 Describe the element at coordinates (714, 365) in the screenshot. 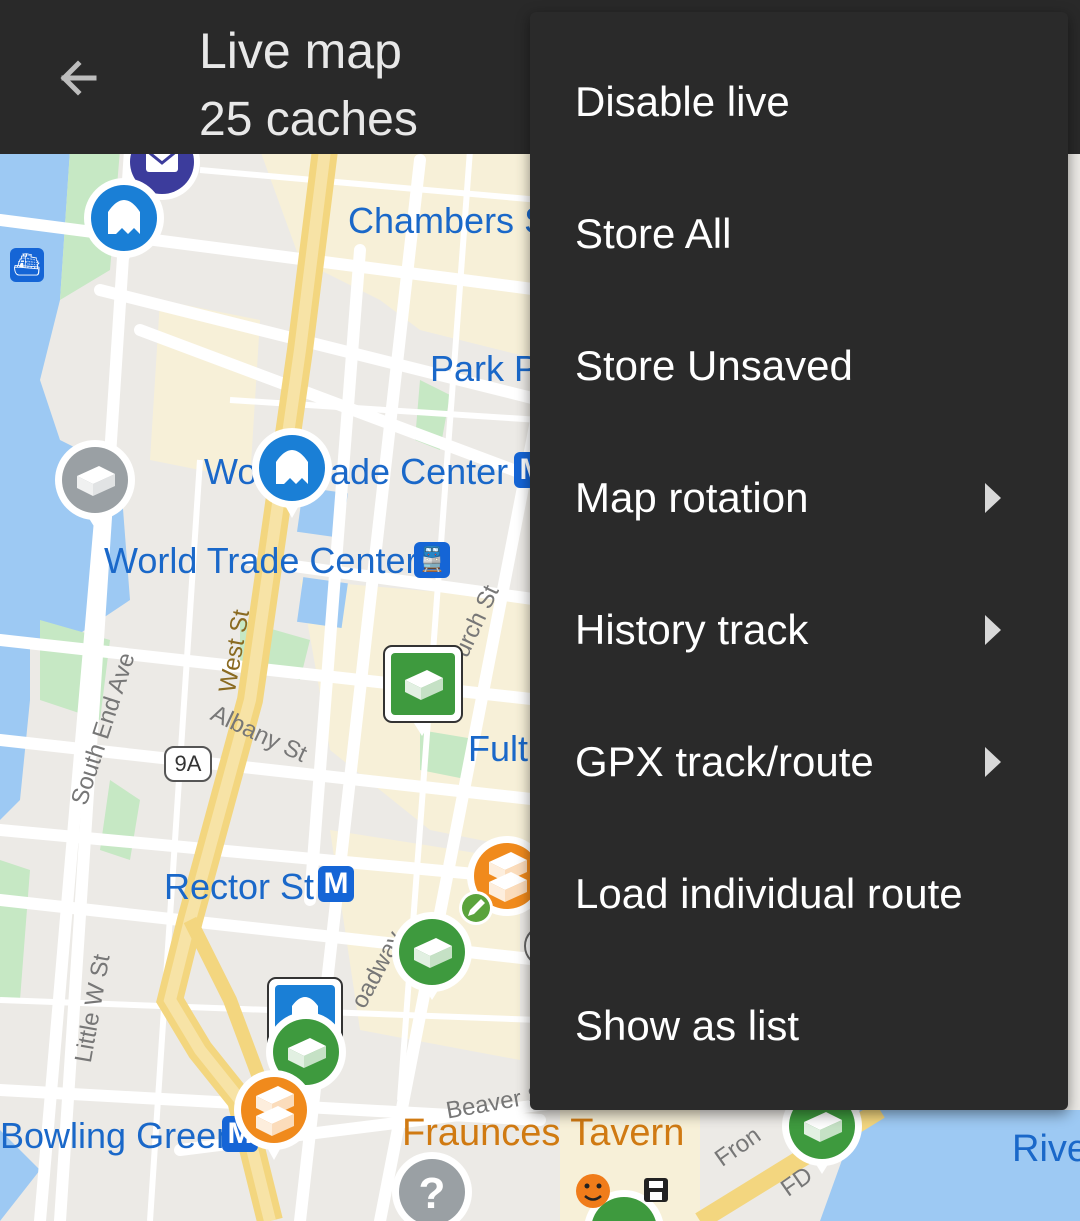

I see `menu-item-label: Store Unsaved` at that location.